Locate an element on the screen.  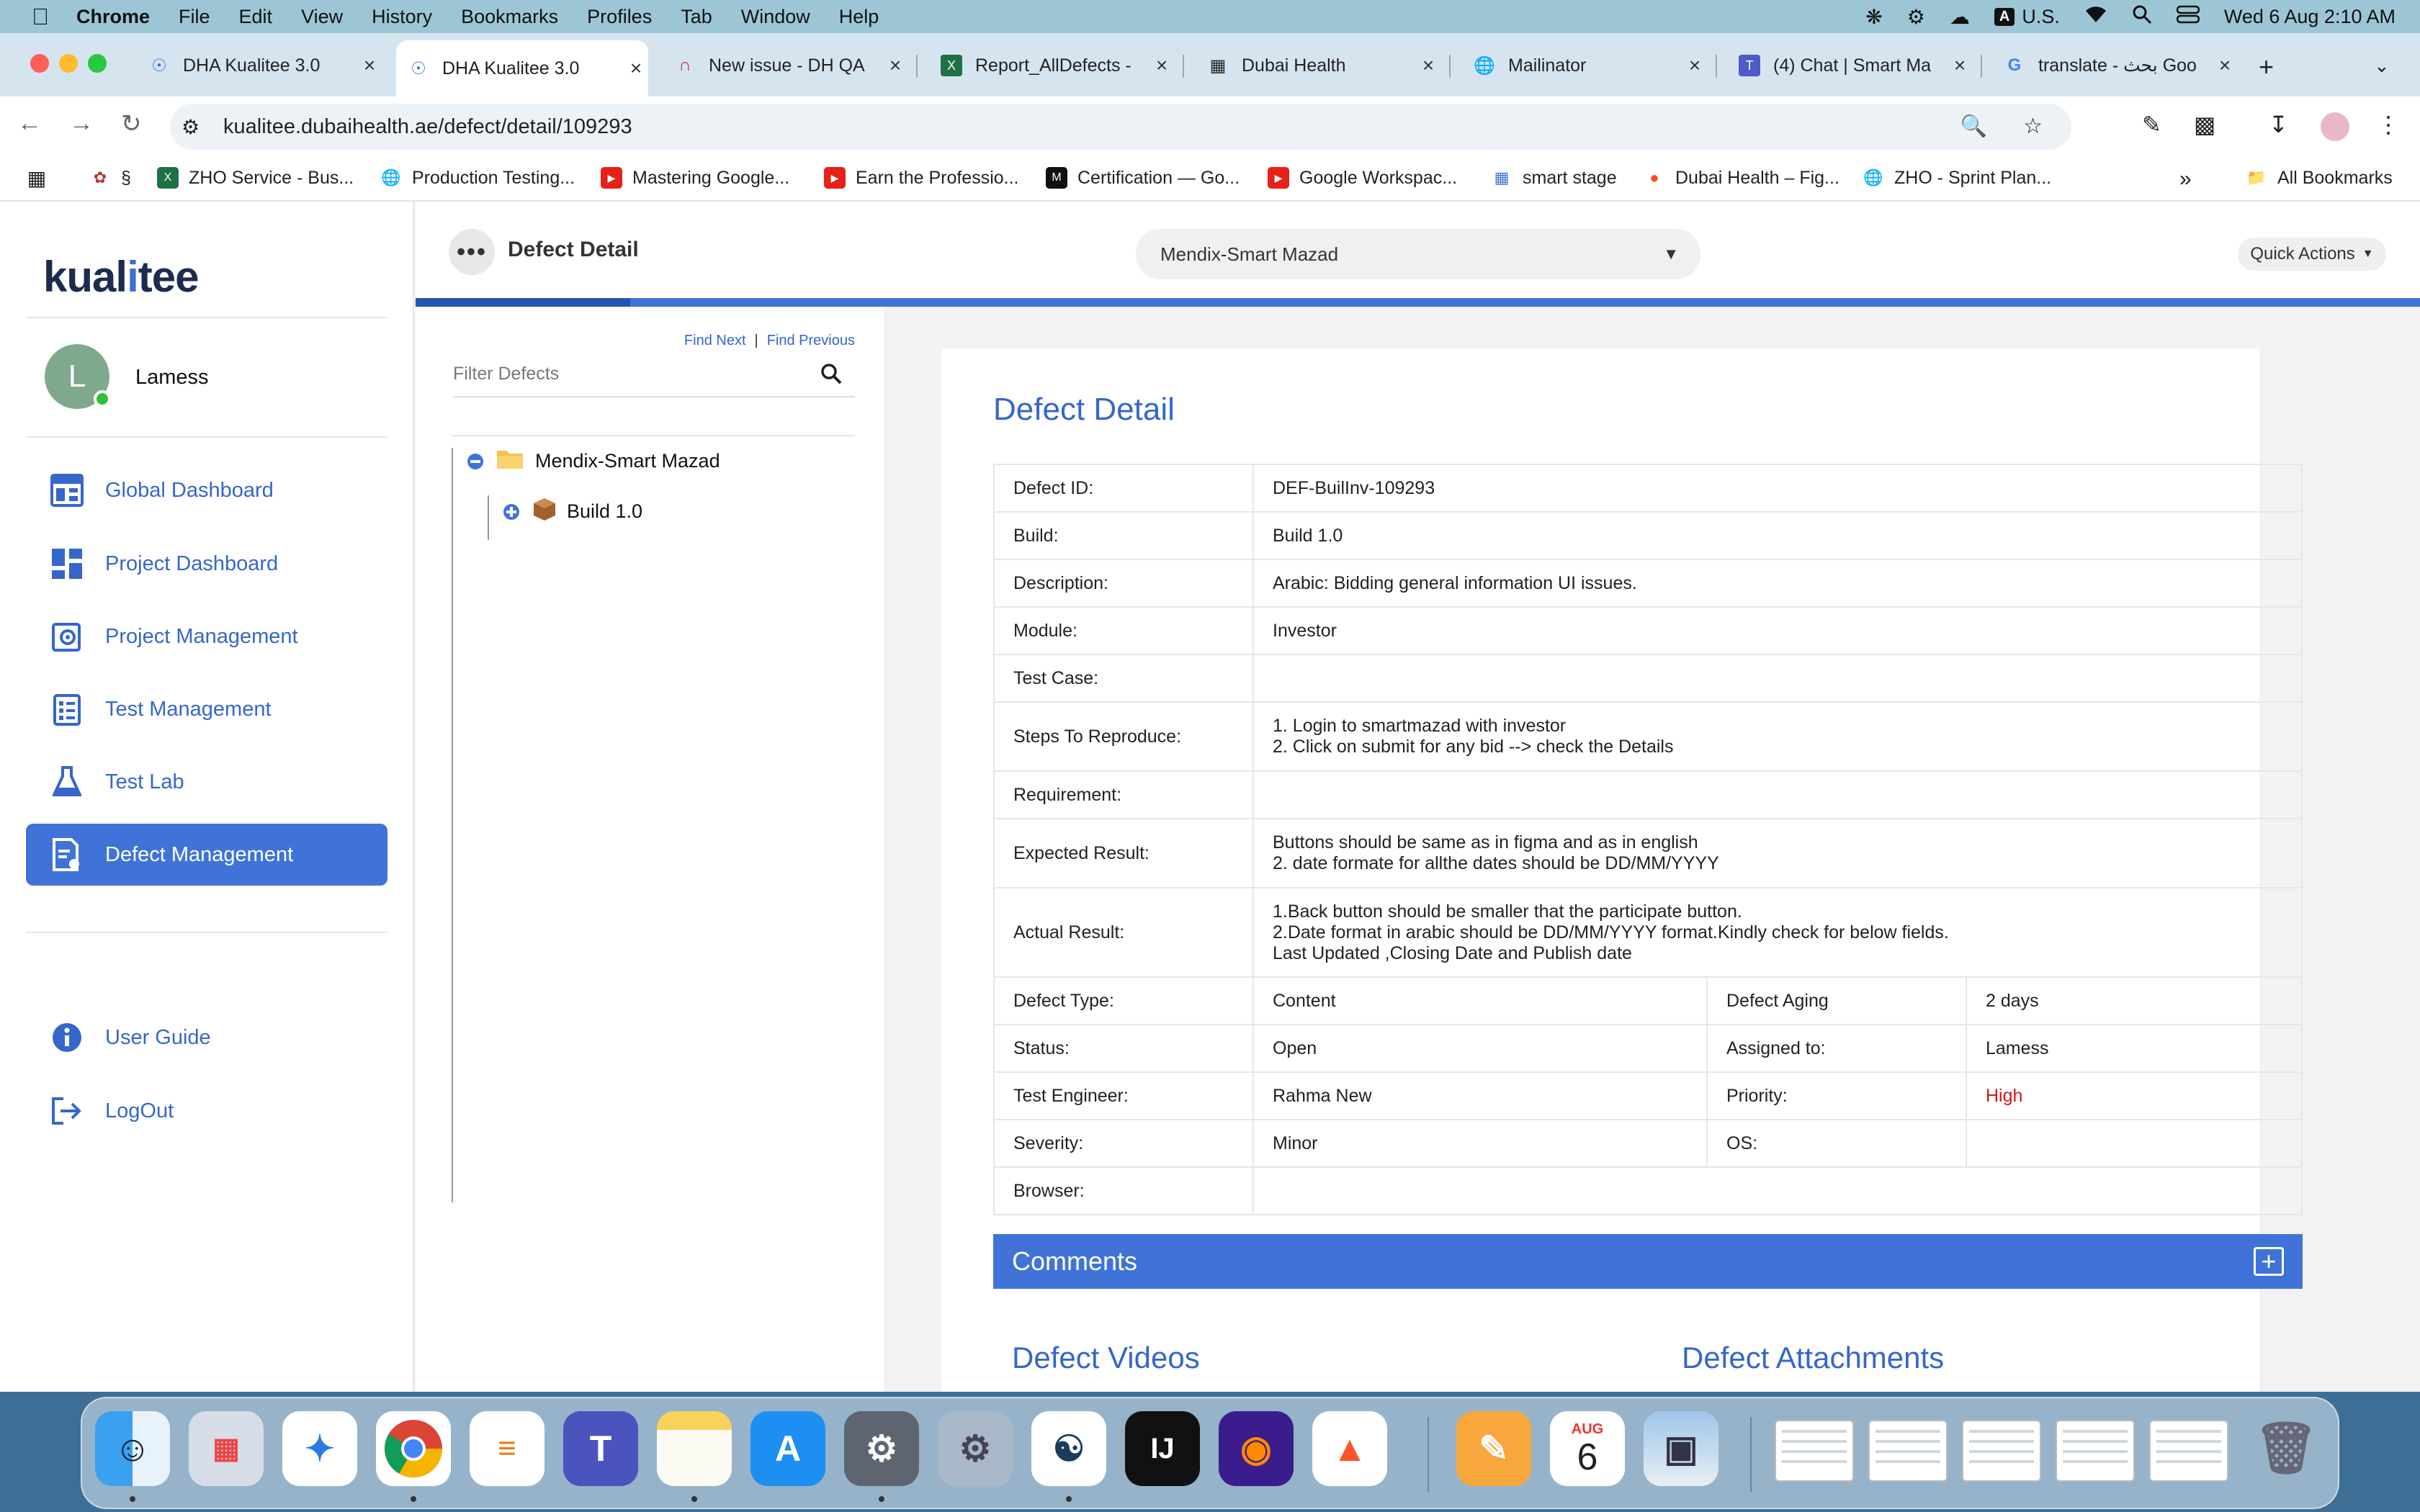
vpn-globe-icon: ☯ is located at coordinates (1068, 1448).